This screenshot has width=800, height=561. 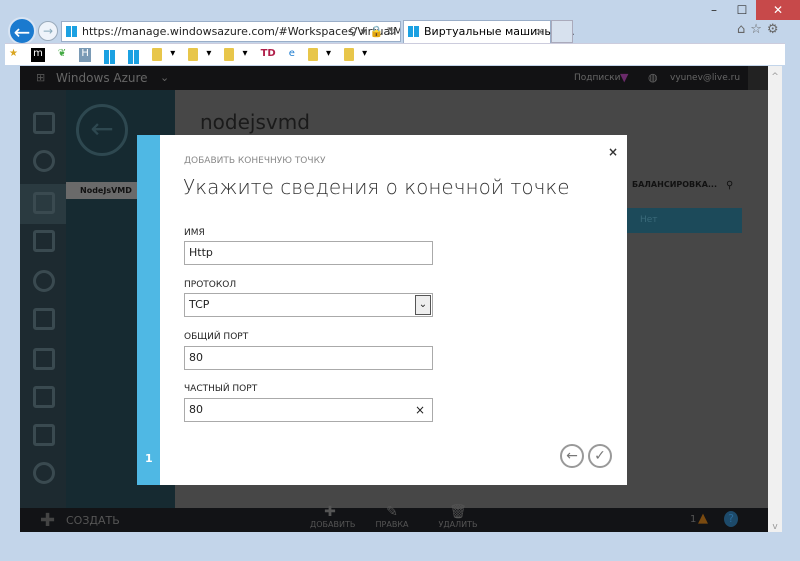 I want to click on table-row: Нет, so click(x=676, y=220).